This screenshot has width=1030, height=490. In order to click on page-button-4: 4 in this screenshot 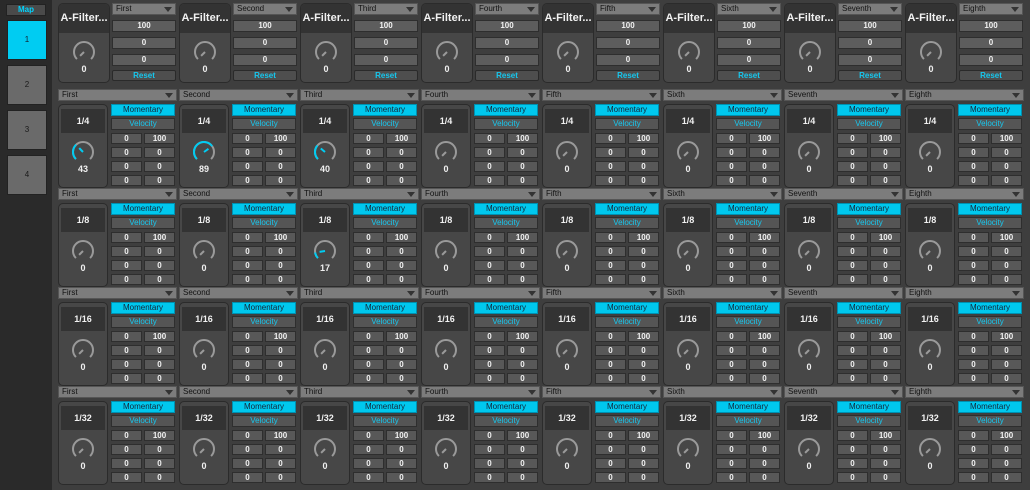, I will do `click(27, 175)`.